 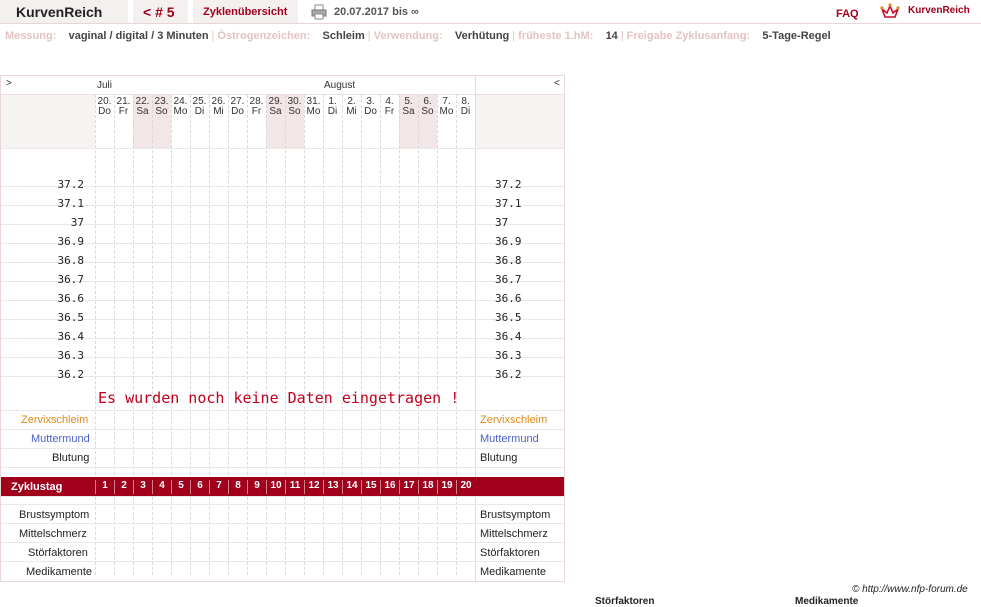 What do you see at coordinates (408, 111) in the screenshot?
I see `weekday-label: Sa` at bounding box center [408, 111].